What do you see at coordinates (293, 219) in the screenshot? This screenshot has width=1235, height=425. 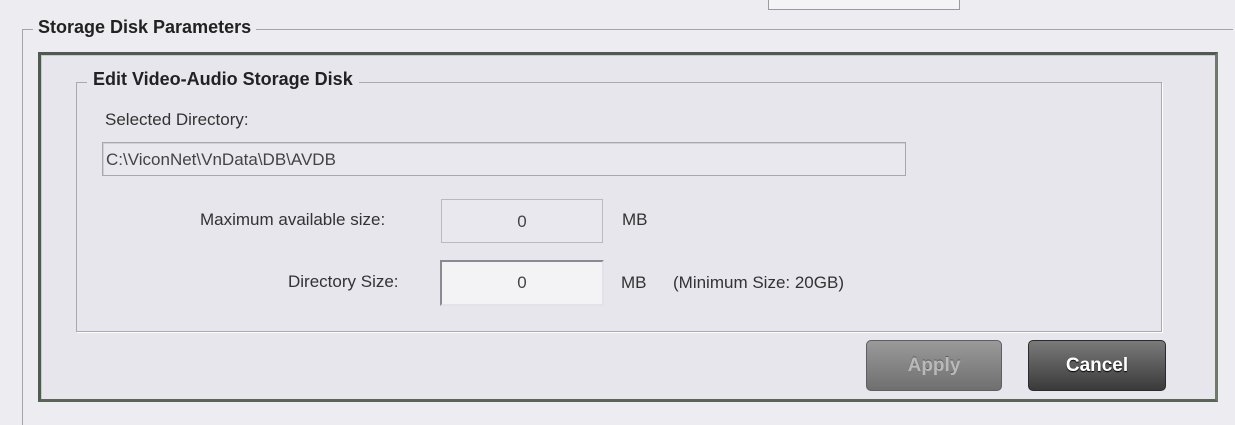 I see `maximum-available-size-label: Maximum available size:` at bounding box center [293, 219].